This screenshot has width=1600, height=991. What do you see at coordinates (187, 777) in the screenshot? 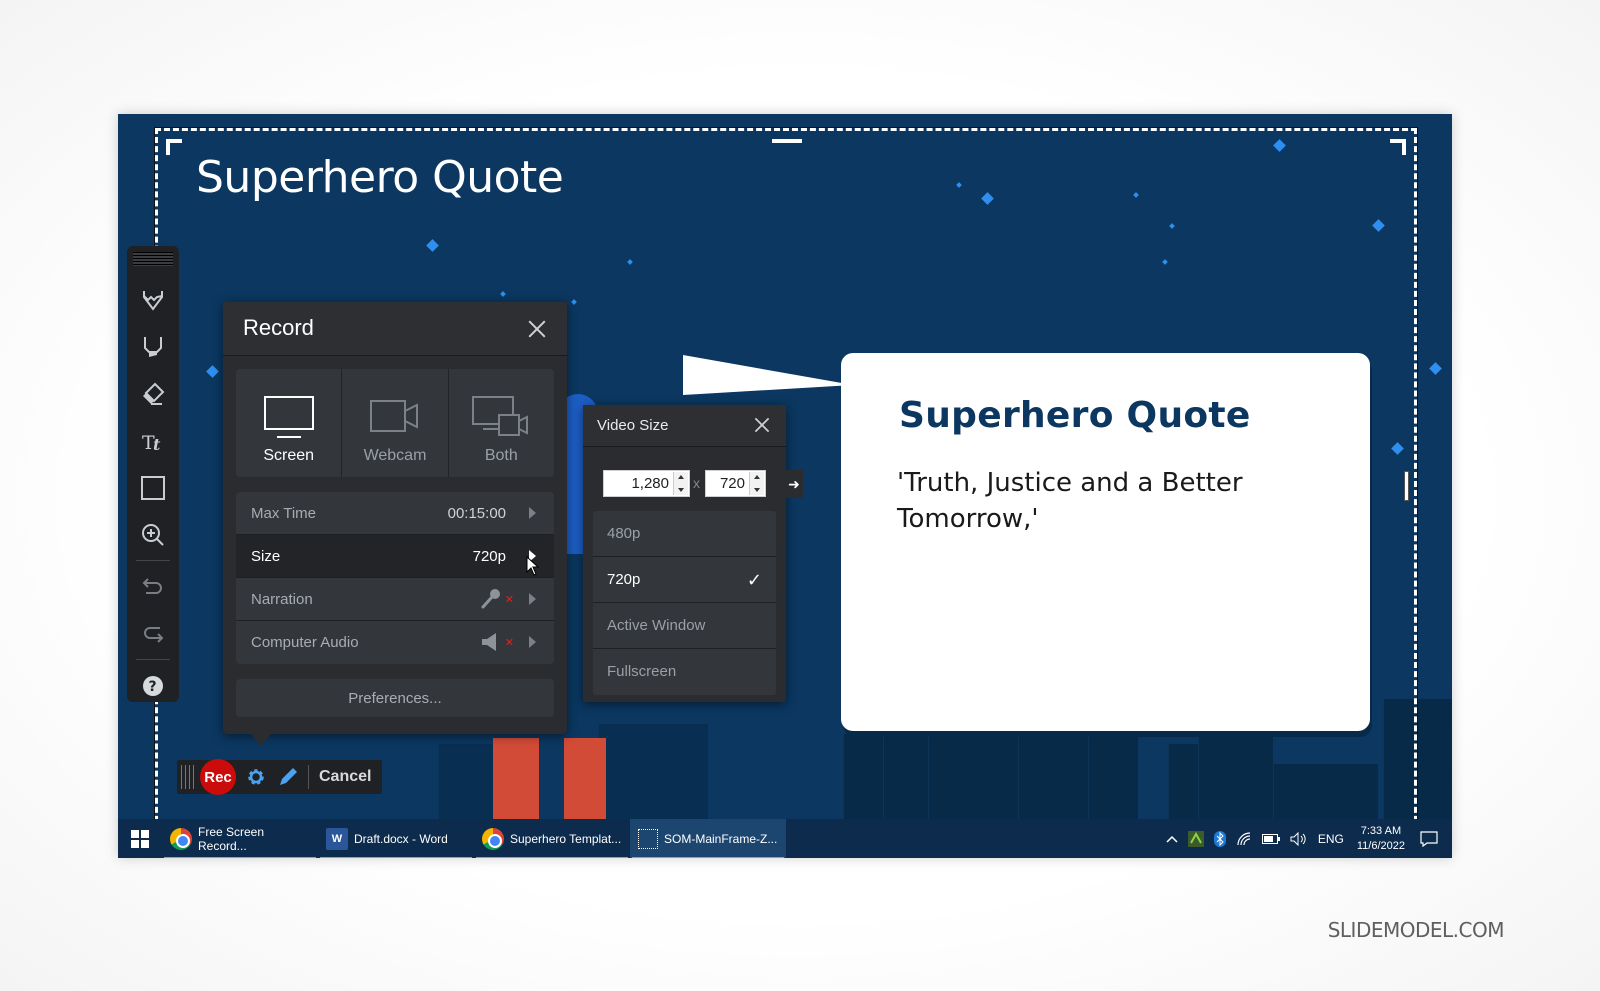
I see `rec-bar-drag-handle` at bounding box center [187, 777].